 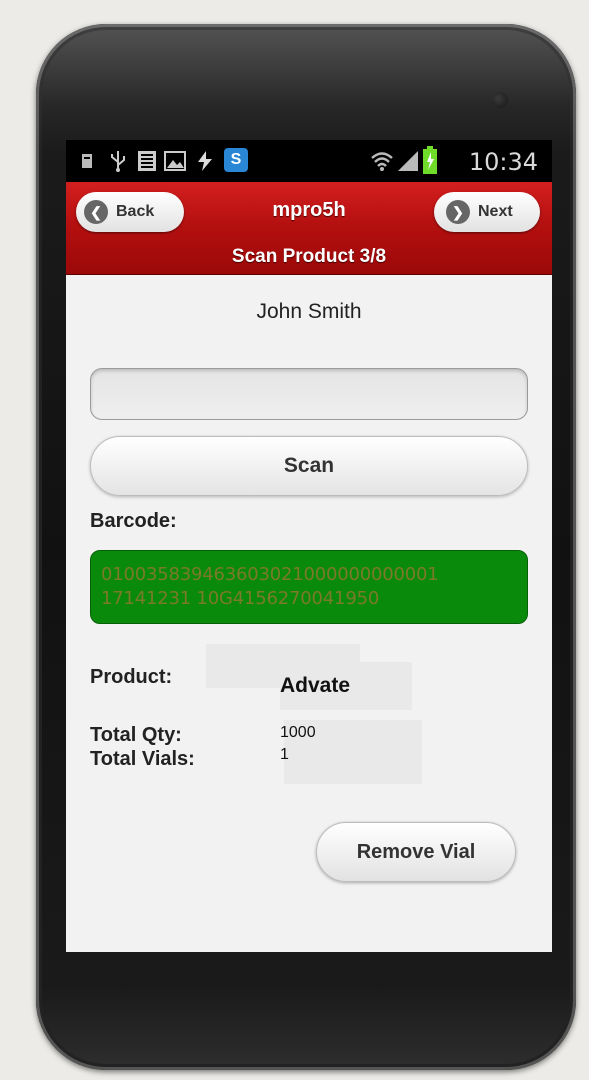 What do you see at coordinates (284, 754) in the screenshot?
I see `total-vials-value: 1` at bounding box center [284, 754].